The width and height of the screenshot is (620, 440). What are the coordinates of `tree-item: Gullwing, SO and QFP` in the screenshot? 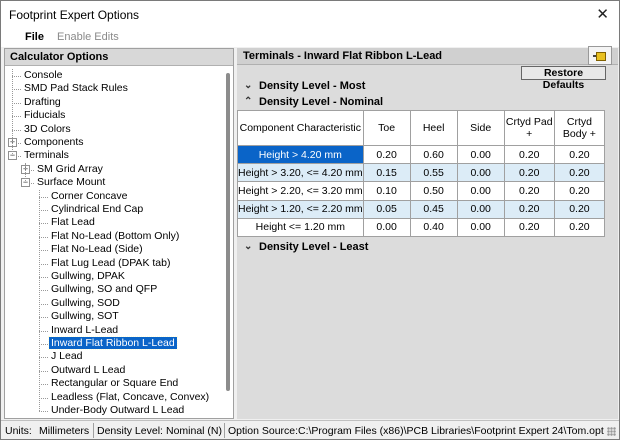 It's located at (104, 290).